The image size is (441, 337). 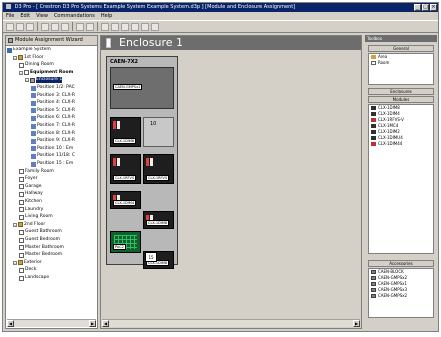 I want to click on module-icon, so click(x=125, y=26).